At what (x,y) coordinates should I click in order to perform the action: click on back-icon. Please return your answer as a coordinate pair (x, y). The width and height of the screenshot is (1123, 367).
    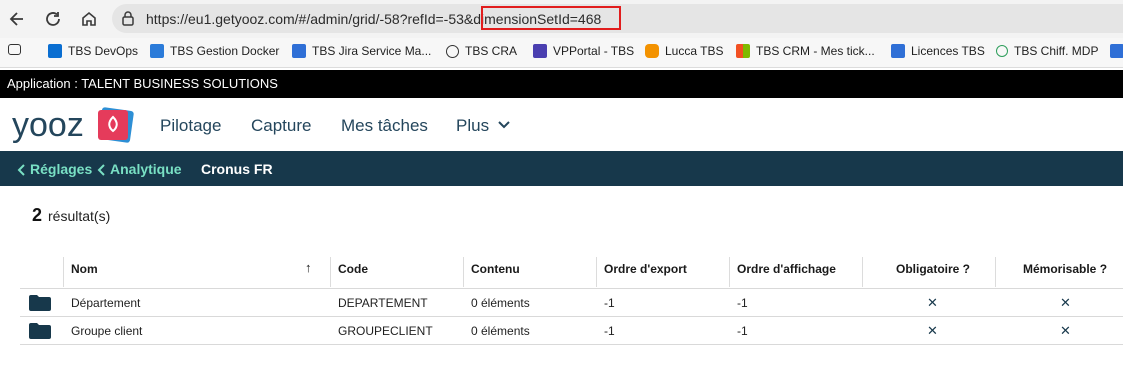
    Looking at the image, I should click on (17, 19).